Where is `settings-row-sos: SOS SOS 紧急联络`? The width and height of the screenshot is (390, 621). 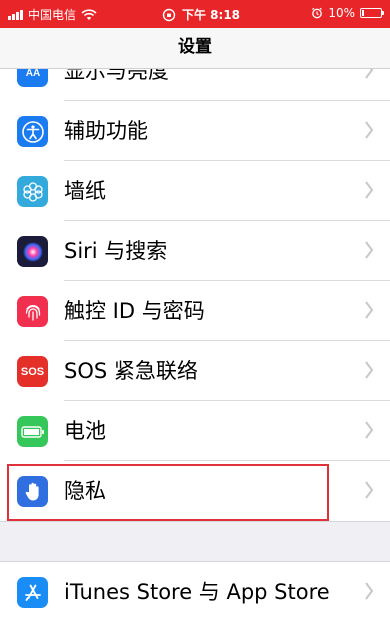
settings-row-sos: SOS SOS 紧急联络 is located at coordinates (195, 371).